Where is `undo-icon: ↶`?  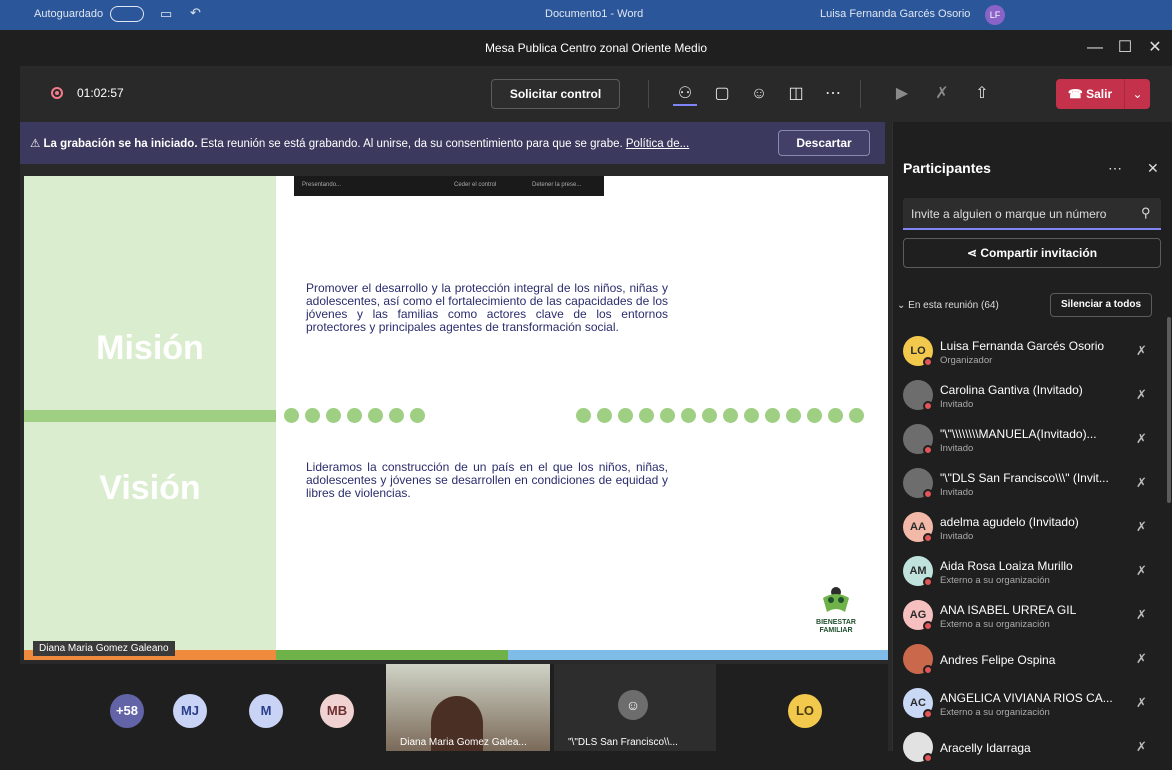
undo-icon: ↶ is located at coordinates (195, 13).